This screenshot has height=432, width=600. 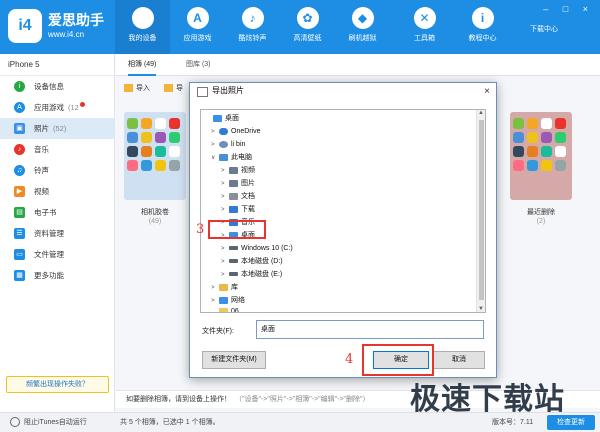 I want to click on sidebar-item-count: (52), so click(x=60, y=128).